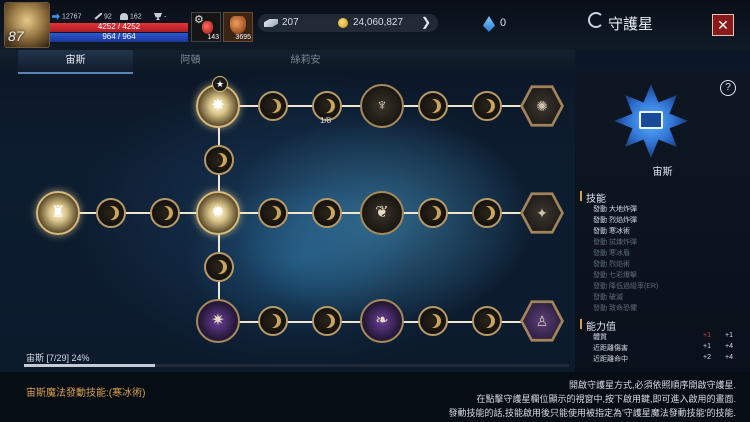 The height and width of the screenshot is (422, 750). I want to click on wing-icon: ♆, so click(382, 105).